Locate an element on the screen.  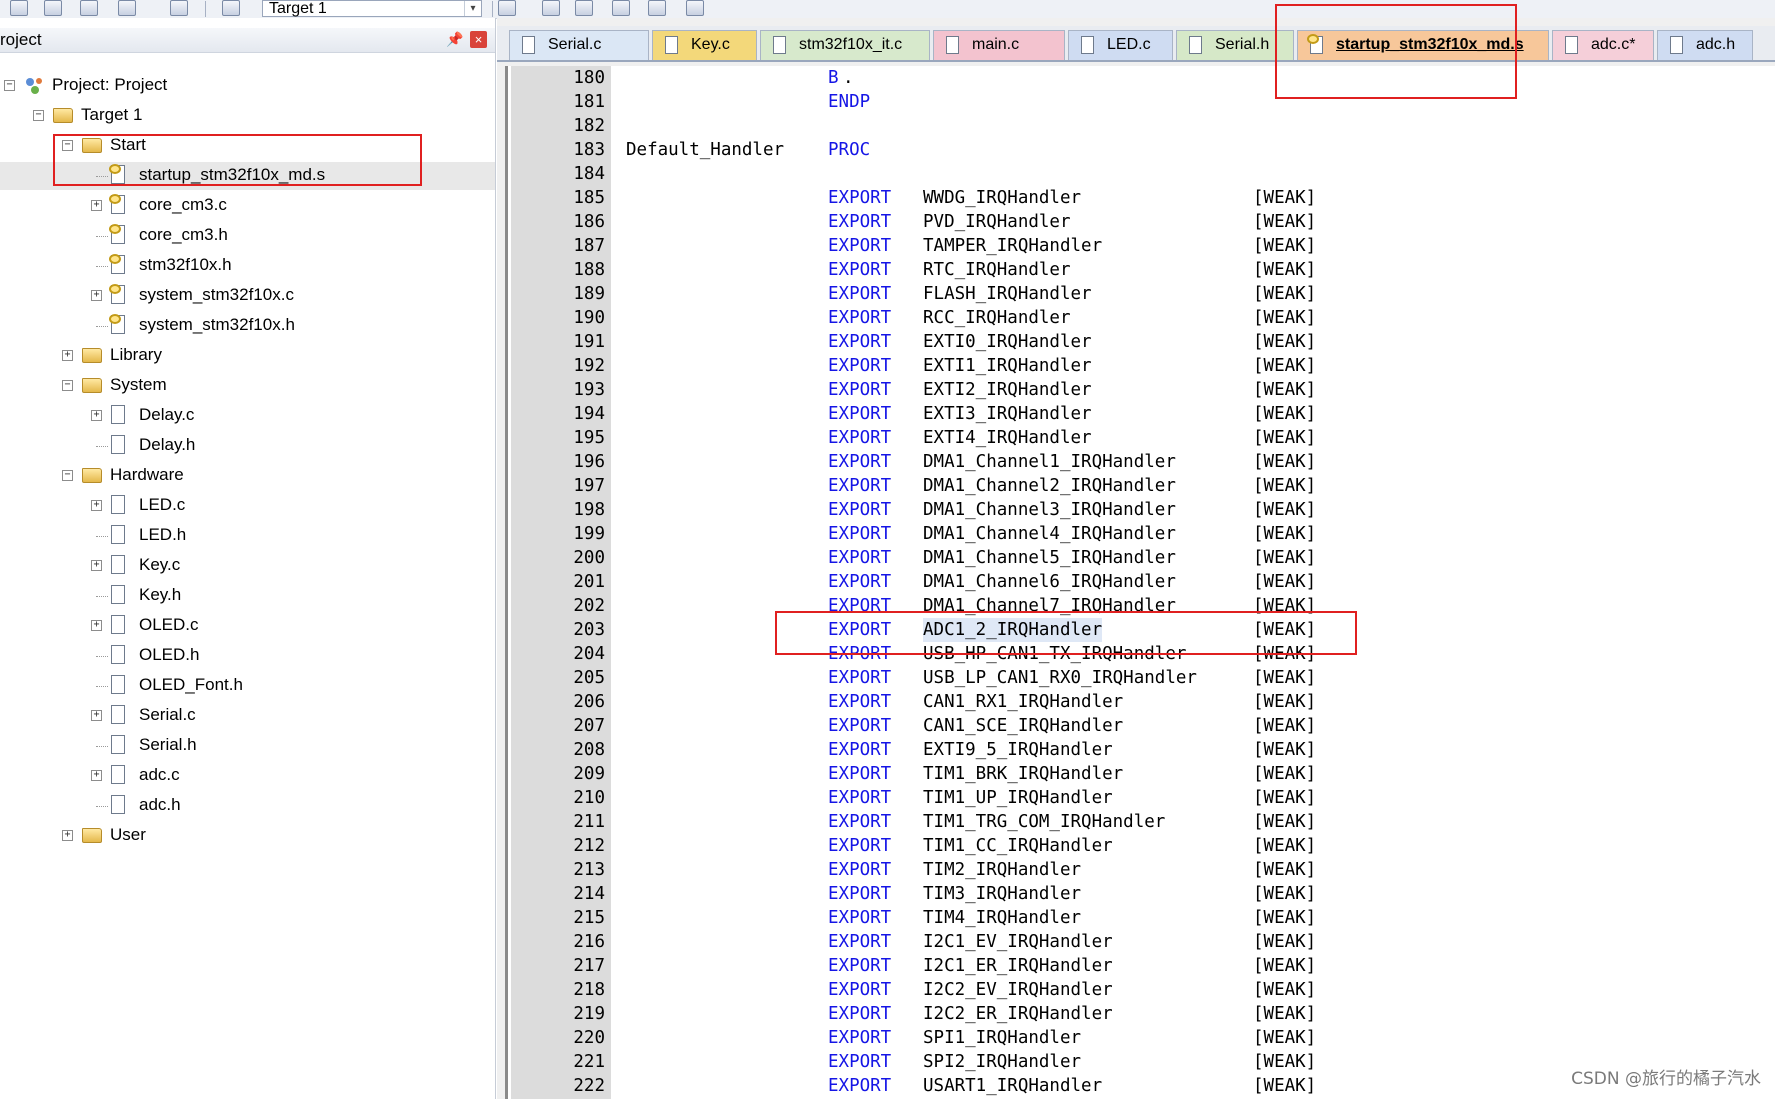
tab-stm32f10x-it-c: stm32f10x_it.c is located at coordinates (845, 45).